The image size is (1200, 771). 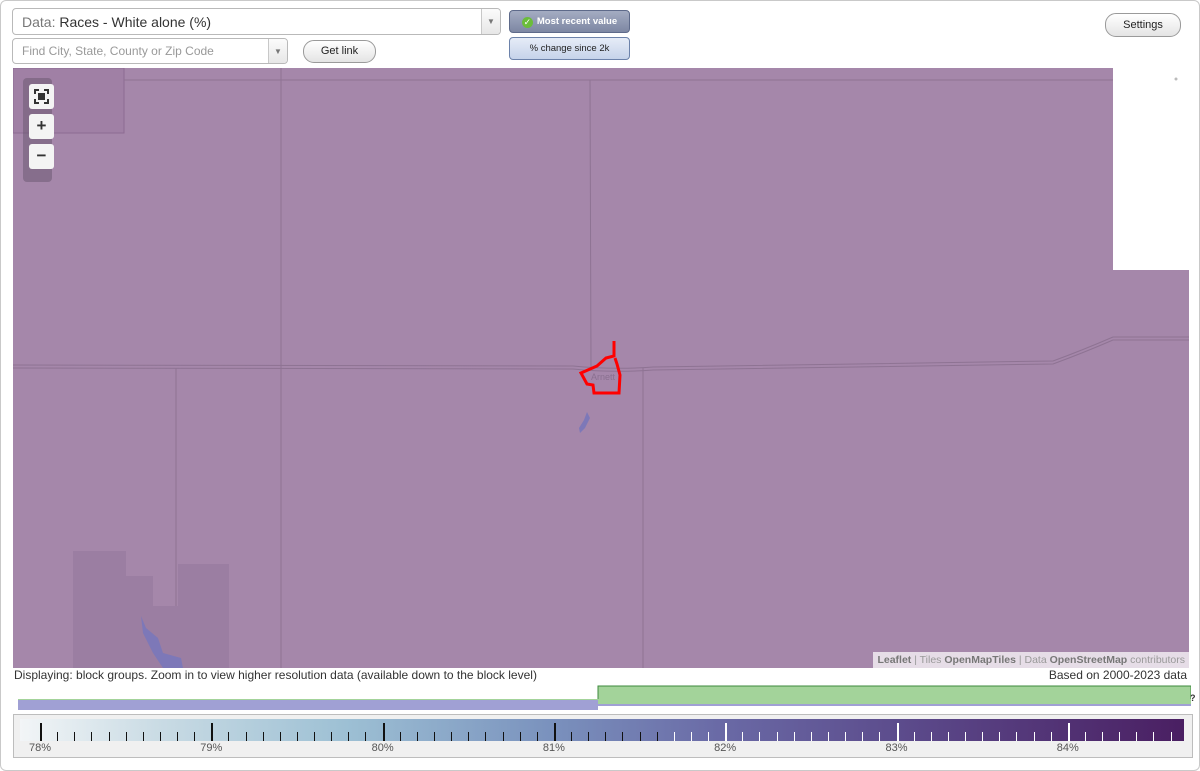 I want to click on get-link-button: Get link, so click(x=339, y=51).